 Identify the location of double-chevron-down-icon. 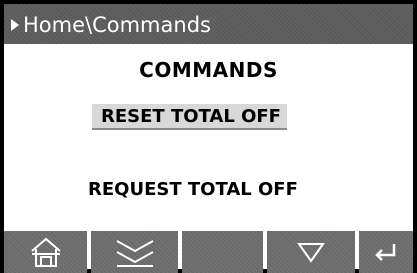
(135, 252).